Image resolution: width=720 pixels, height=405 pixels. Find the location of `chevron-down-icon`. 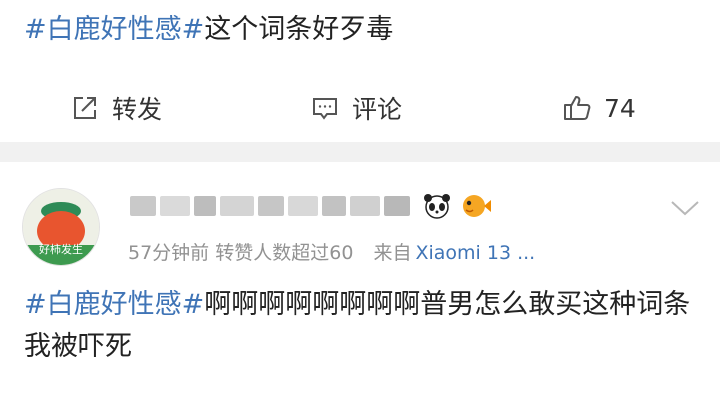

chevron-down-icon is located at coordinates (685, 208).